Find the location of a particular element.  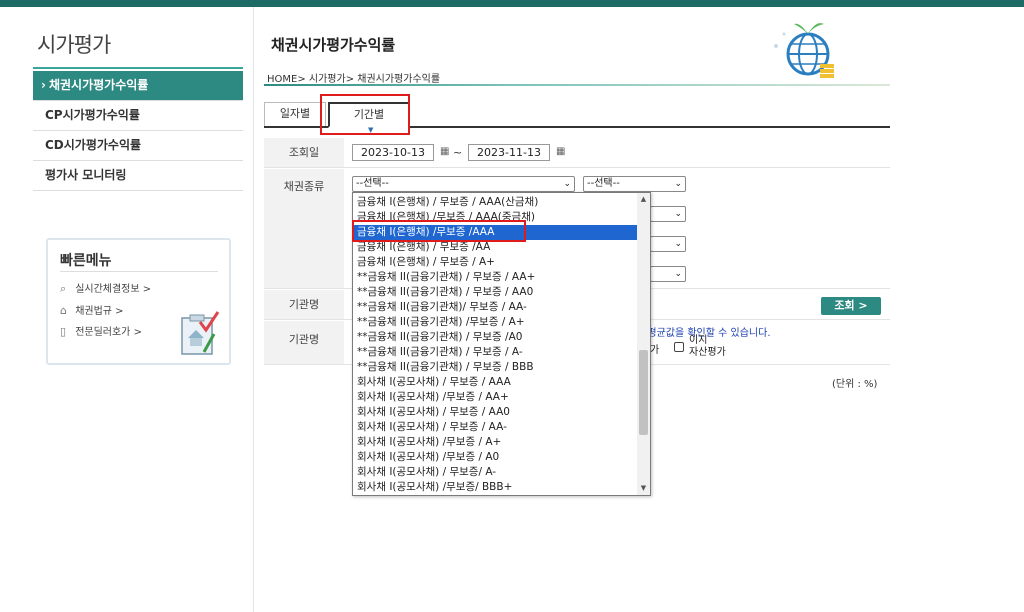

quick-item-label: 채권법규 > is located at coordinates (99, 311).